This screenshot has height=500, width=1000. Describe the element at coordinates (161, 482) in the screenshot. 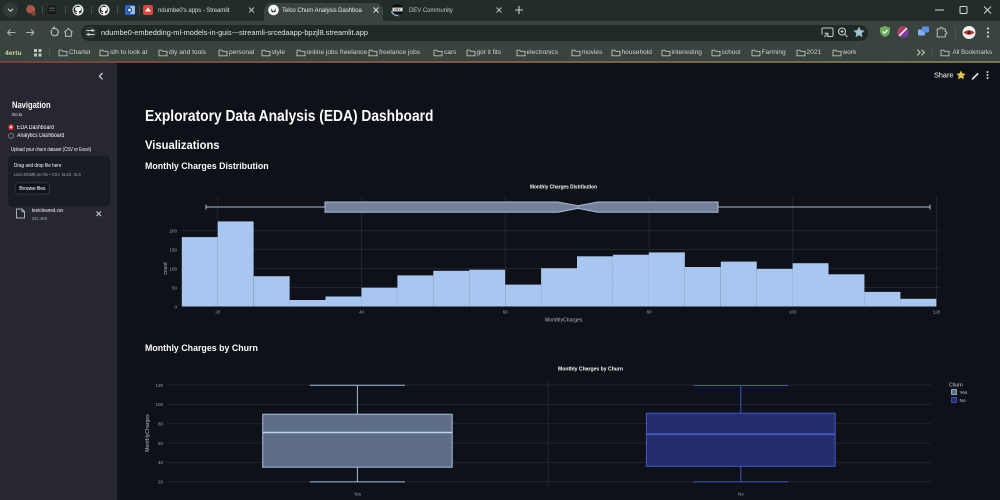

I see `svg-text: 20` at that location.